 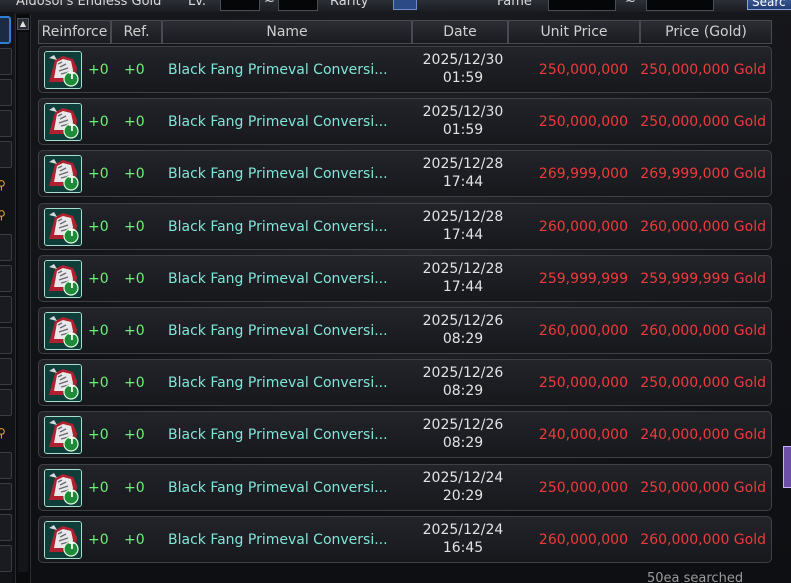 I want to click on rarity-dropdown: Rarity, so click(x=349, y=4).